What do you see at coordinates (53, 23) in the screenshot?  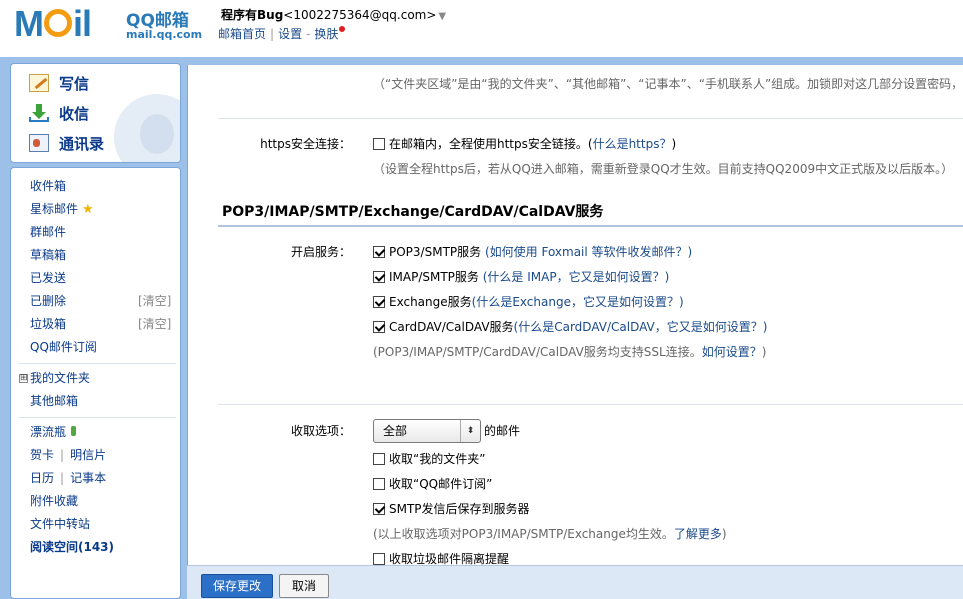 I see `logo-wordmark: Mil` at bounding box center [53, 23].